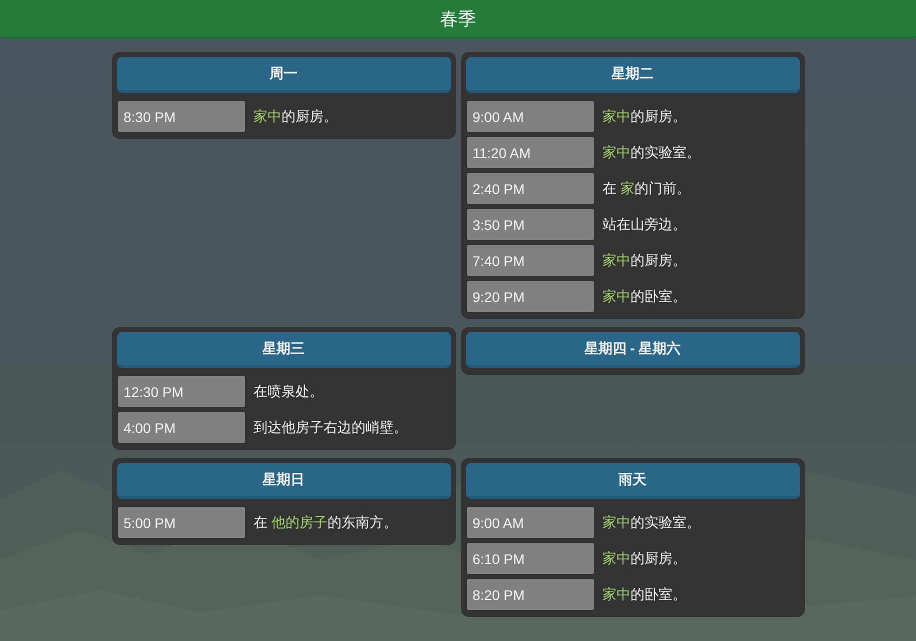  I want to click on time-cell: 6:10 PM, so click(530, 558).